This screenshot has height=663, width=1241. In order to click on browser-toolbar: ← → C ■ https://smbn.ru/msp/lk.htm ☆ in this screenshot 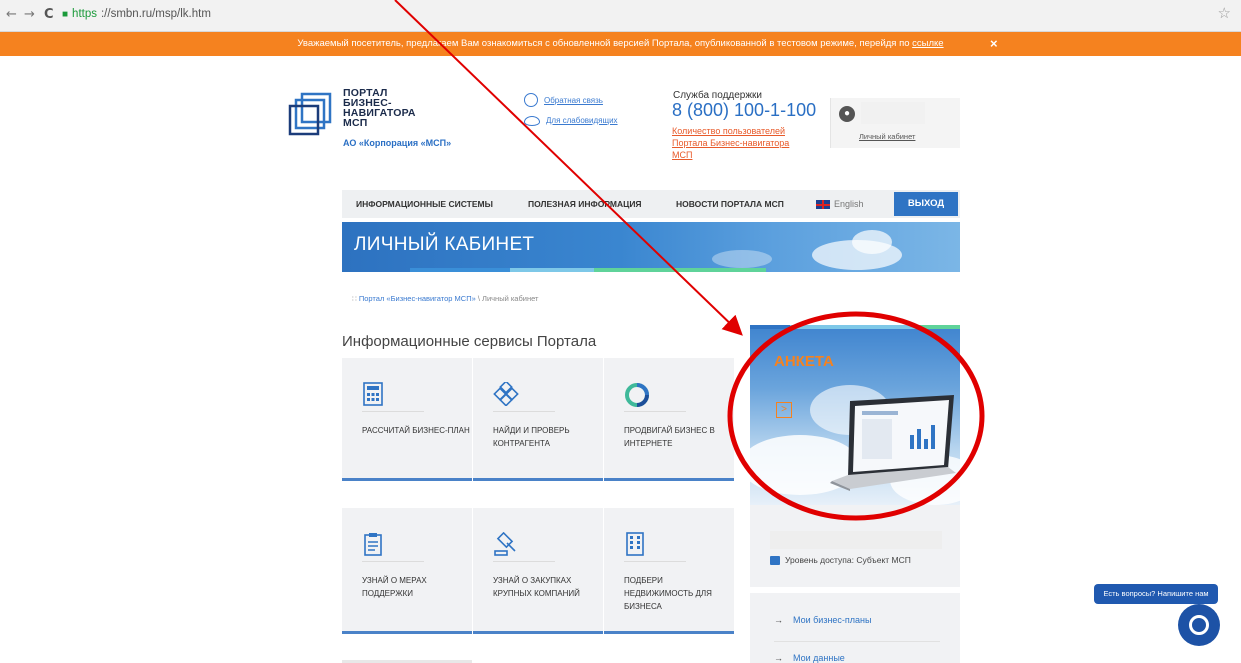, I will do `click(620, 16)`.